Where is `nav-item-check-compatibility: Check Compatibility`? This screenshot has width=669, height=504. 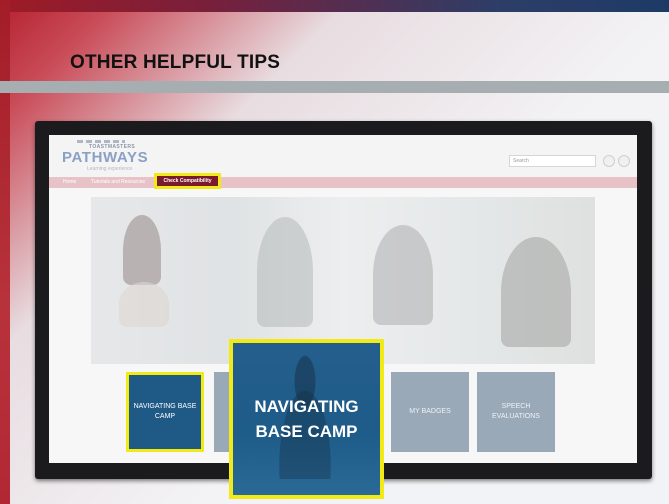 nav-item-check-compatibility: Check Compatibility is located at coordinates (187, 181).